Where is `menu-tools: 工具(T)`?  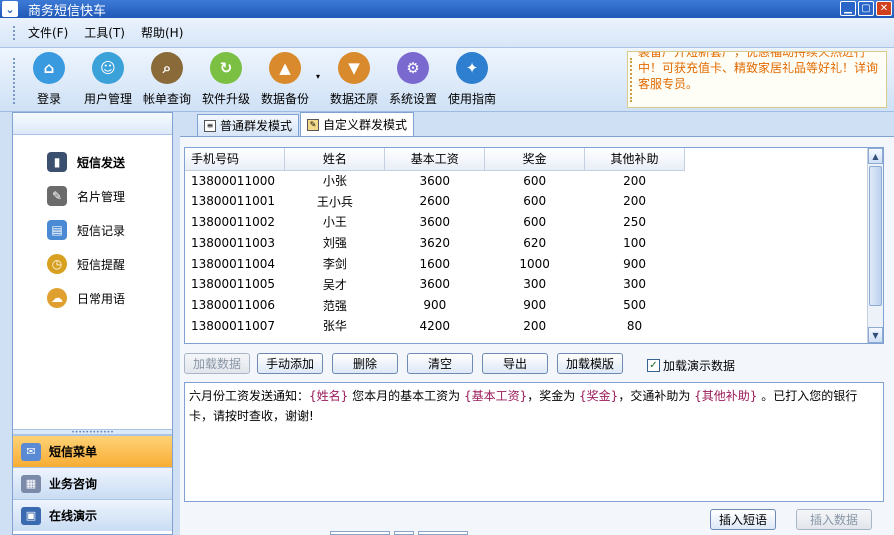 menu-tools: 工具(T) is located at coordinates (104, 32).